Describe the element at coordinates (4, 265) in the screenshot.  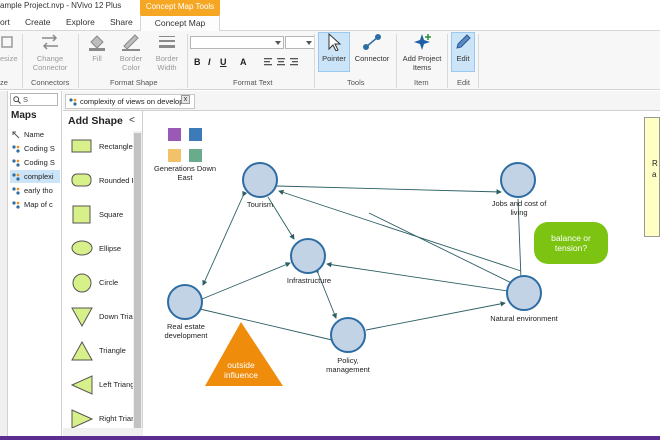
I see `navigation-strip` at that location.